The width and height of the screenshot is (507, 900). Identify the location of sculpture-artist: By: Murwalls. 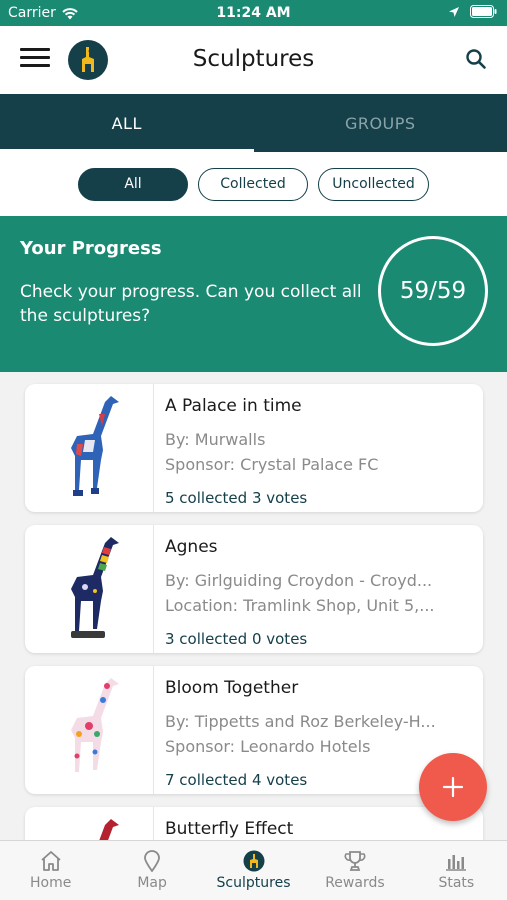
(215, 439).